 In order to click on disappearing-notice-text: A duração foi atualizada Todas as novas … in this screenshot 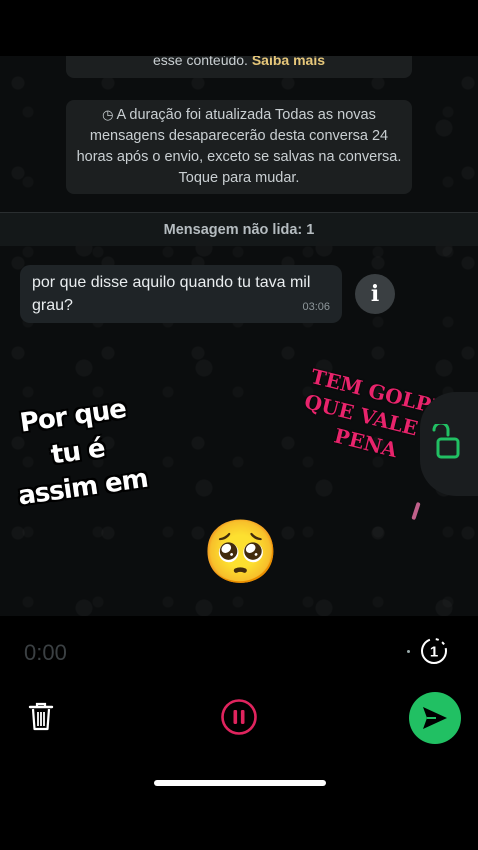, I will do `click(239, 146)`.